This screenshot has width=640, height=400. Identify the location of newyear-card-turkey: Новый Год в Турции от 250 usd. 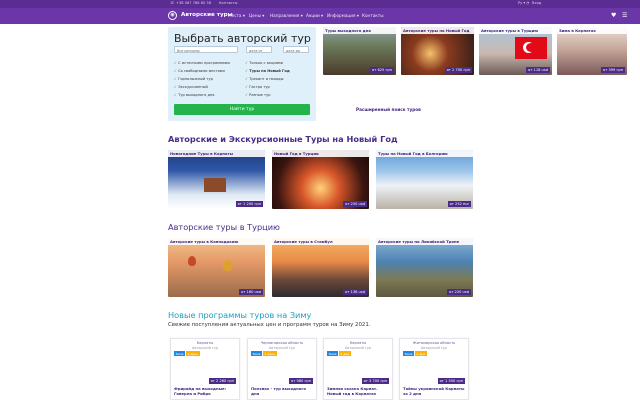
(320, 179).